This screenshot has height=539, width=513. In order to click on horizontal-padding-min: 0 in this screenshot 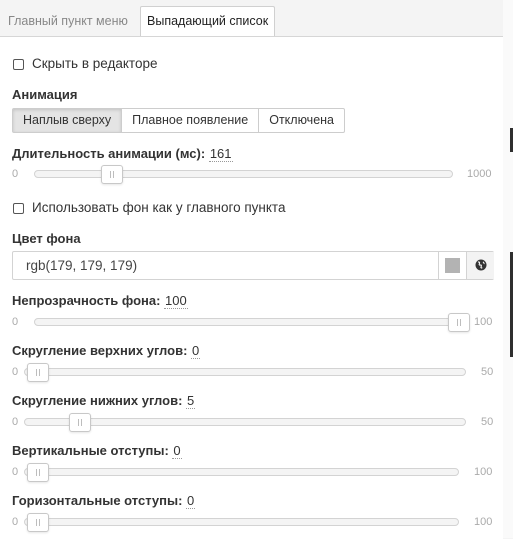, I will do `click(15, 522)`.